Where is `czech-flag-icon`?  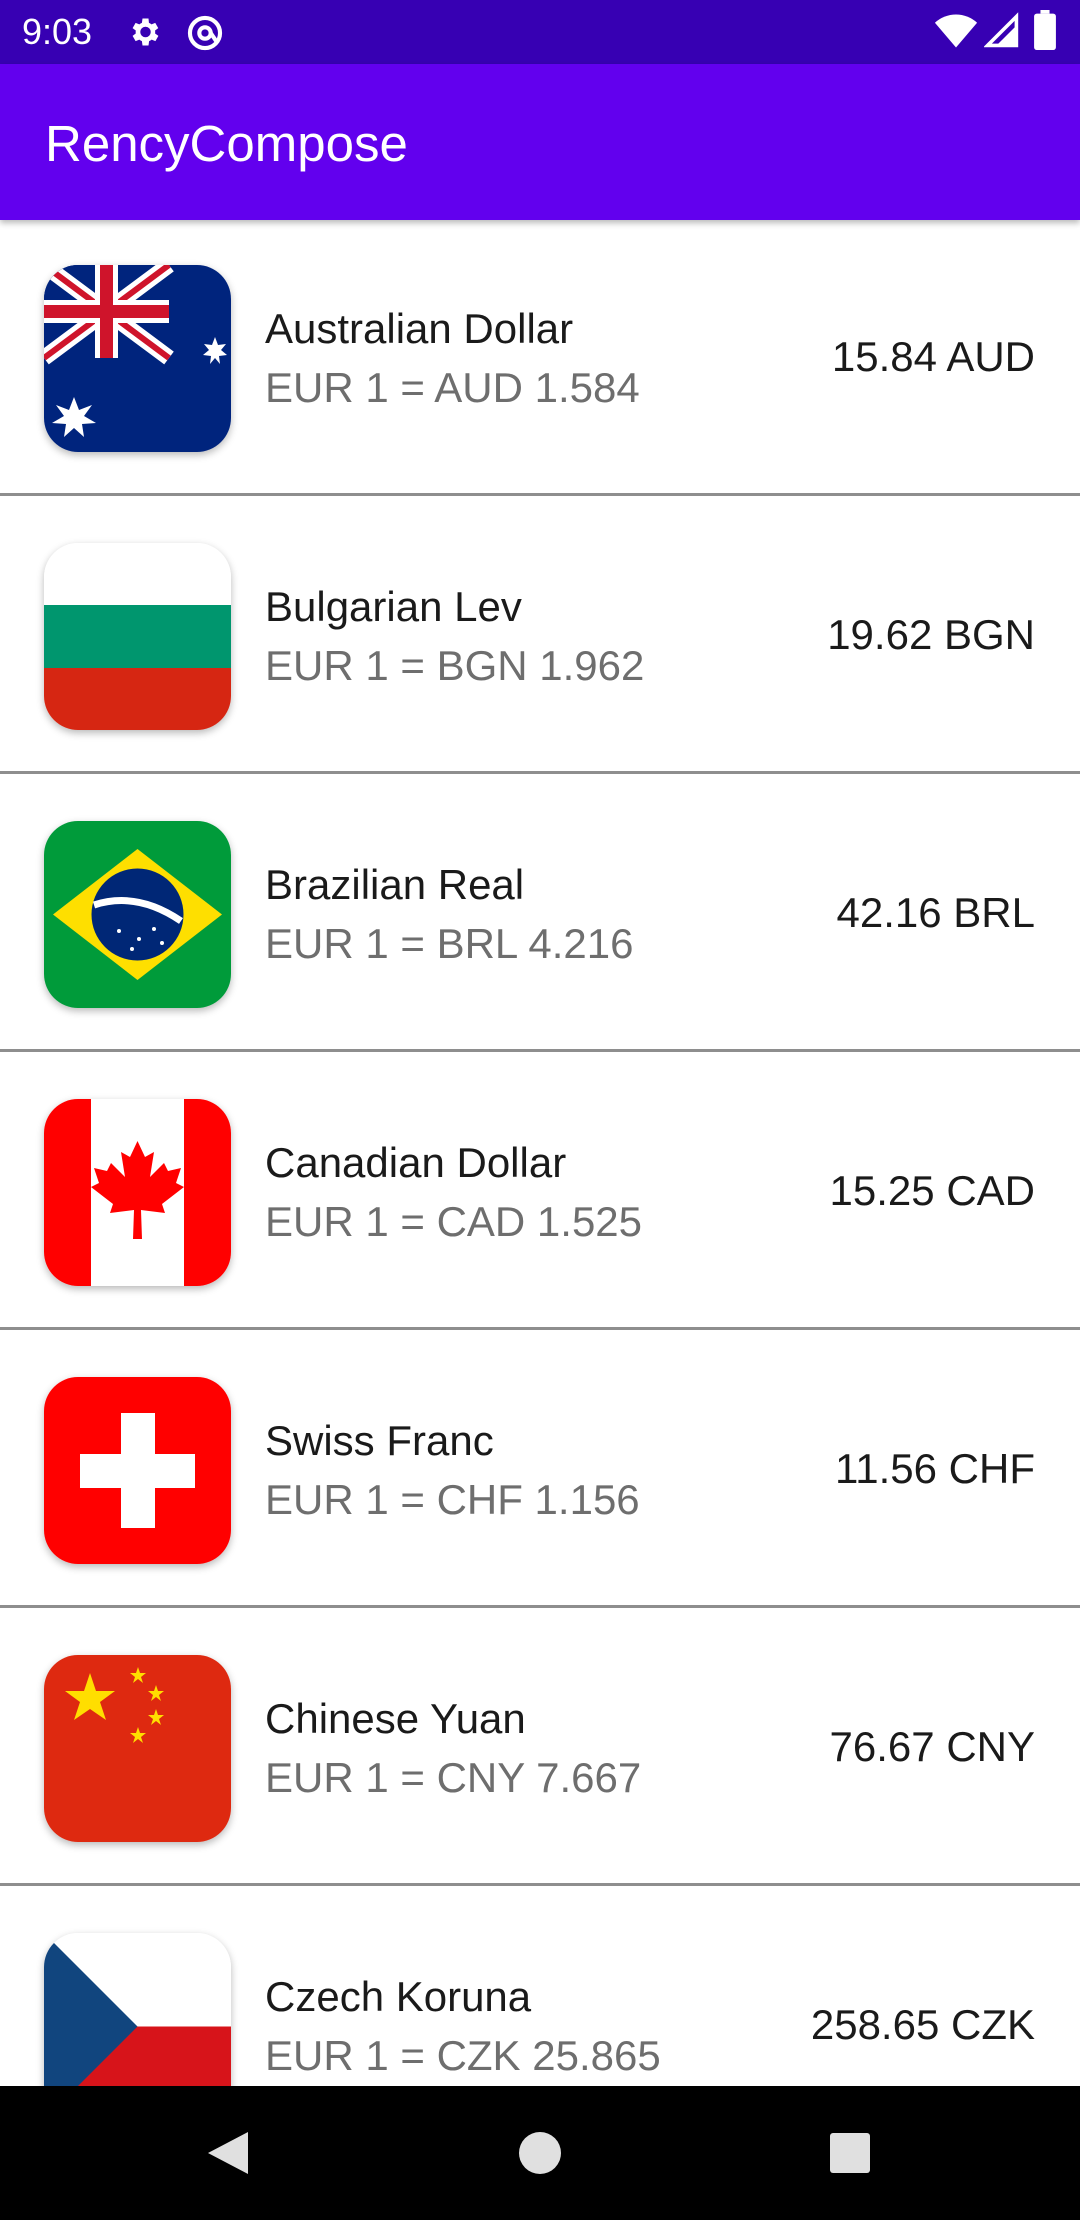 czech-flag-icon is located at coordinates (137, 2009).